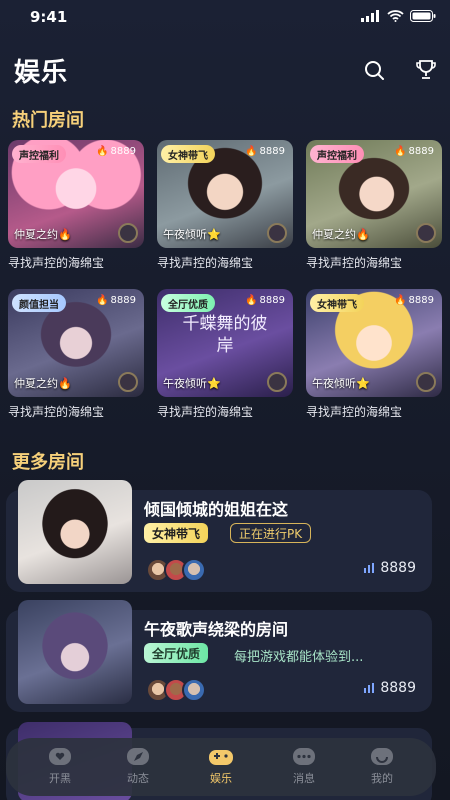 The image size is (450, 800). Describe the element at coordinates (370, 16) in the screenshot. I see `signal-icon` at that location.